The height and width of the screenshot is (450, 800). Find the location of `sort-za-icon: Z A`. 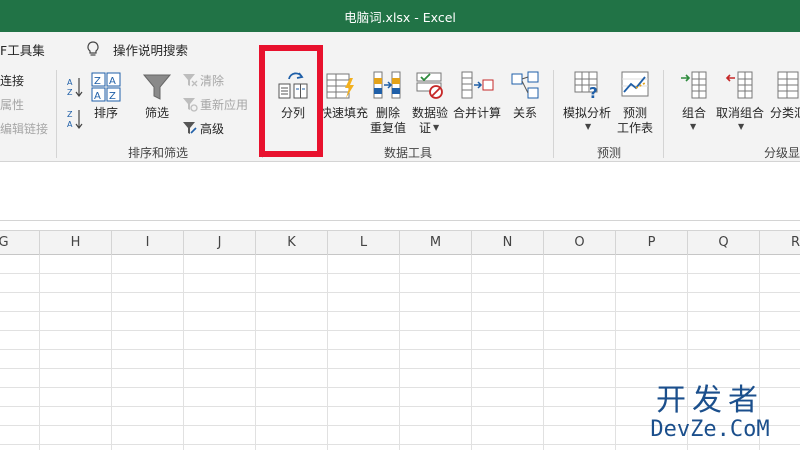

sort-za-icon: Z A is located at coordinates (75, 119).